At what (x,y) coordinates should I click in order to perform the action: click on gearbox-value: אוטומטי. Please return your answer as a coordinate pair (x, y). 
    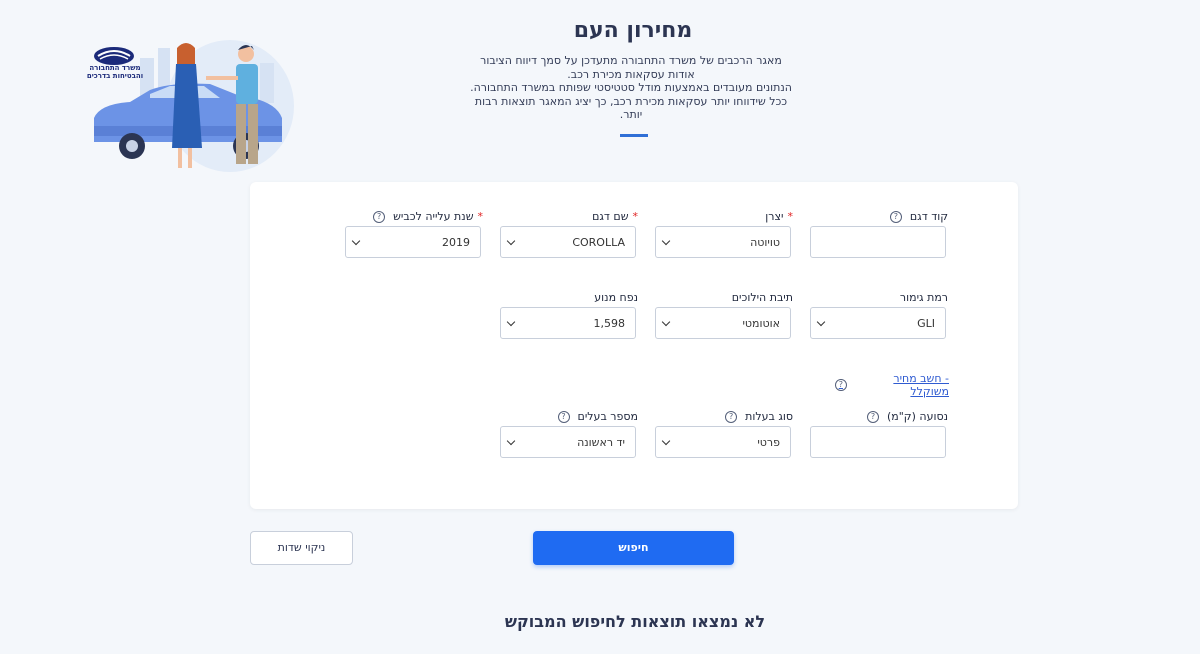
    Looking at the image, I should click on (761, 323).